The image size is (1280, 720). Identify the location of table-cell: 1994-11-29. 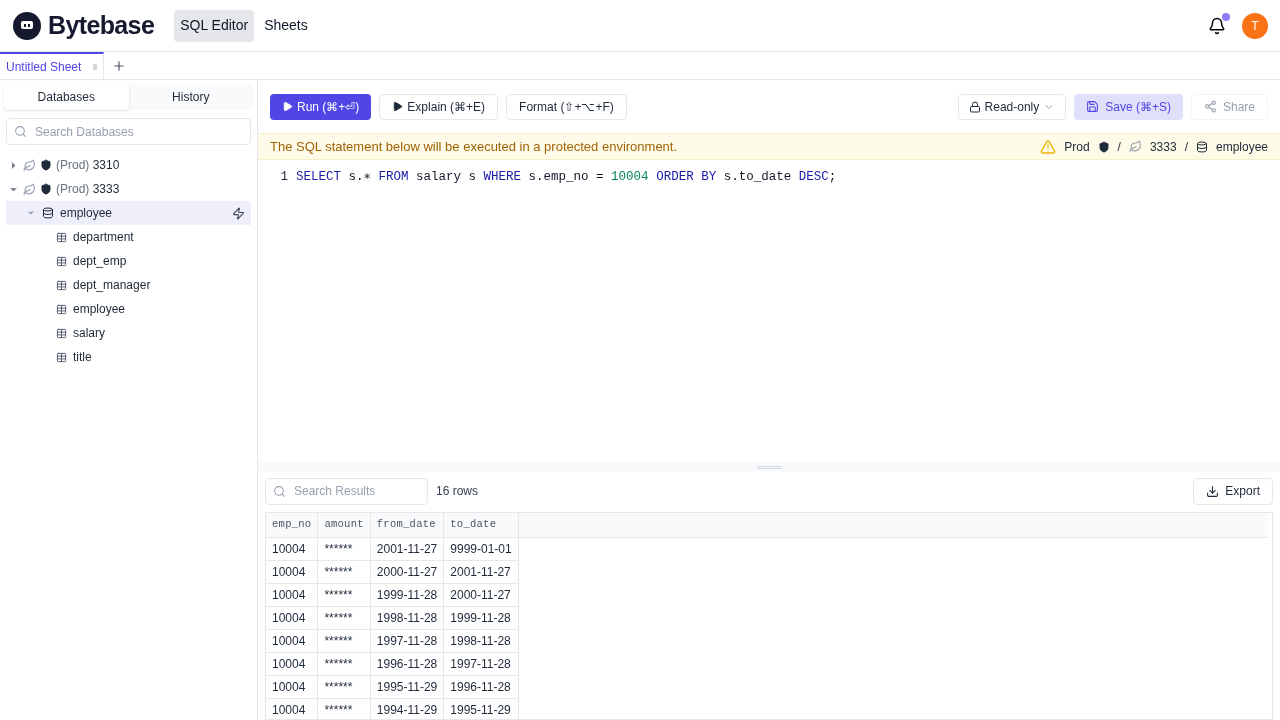
(407, 708).